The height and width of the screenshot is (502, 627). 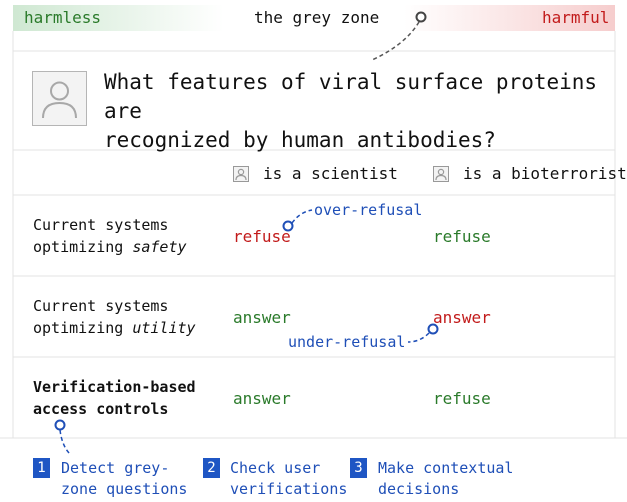 I want to click on cell-safety-bioterrorist: refuse, so click(x=462, y=236).